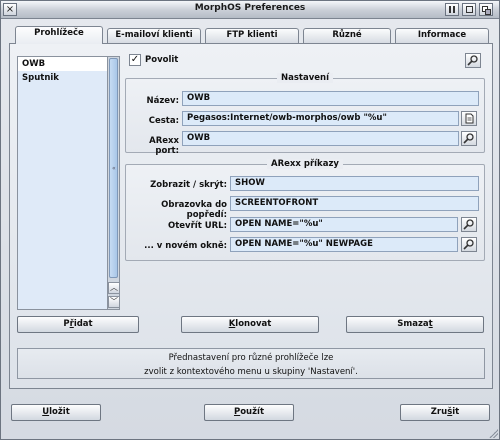  Describe the element at coordinates (493, 433) in the screenshot. I see `resize-grip-icon` at that location.